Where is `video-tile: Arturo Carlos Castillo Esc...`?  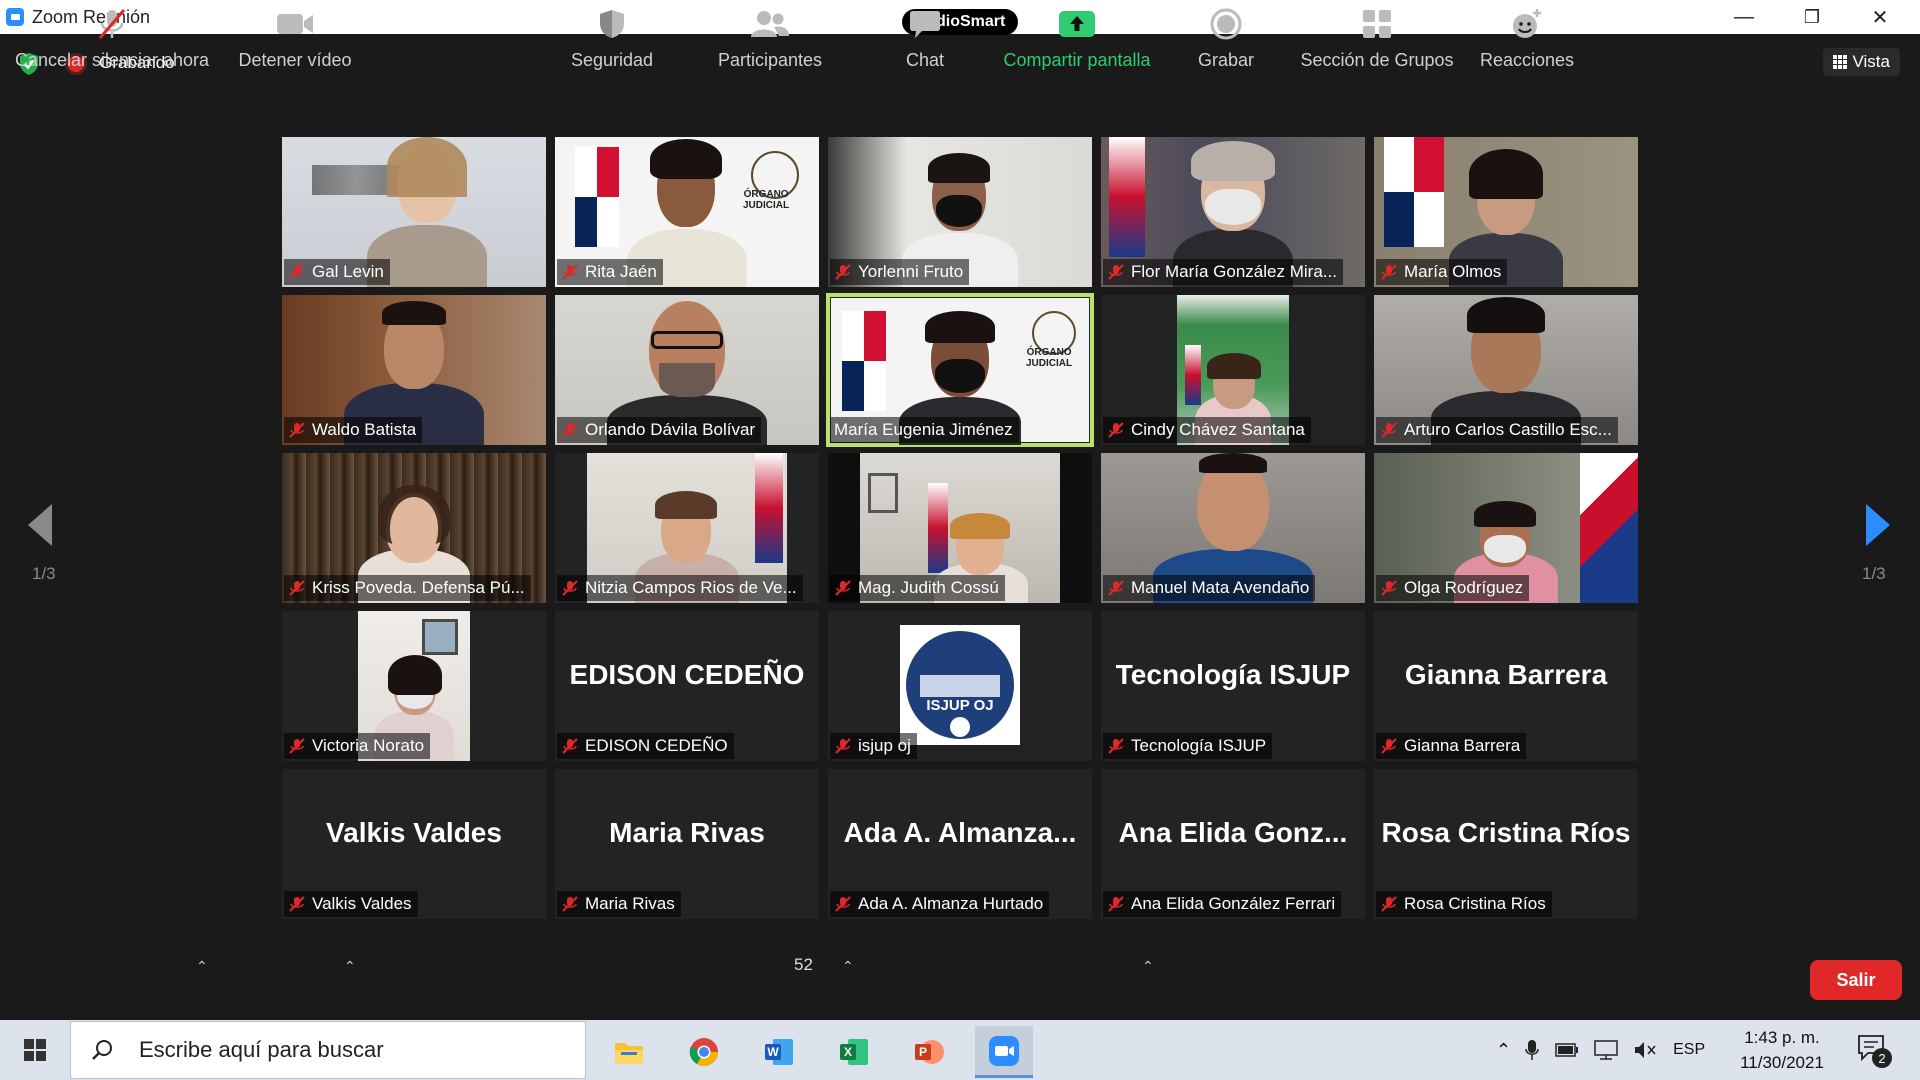
video-tile: Arturo Carlos Castillo Esc... is located at coordinates (1506, 370).